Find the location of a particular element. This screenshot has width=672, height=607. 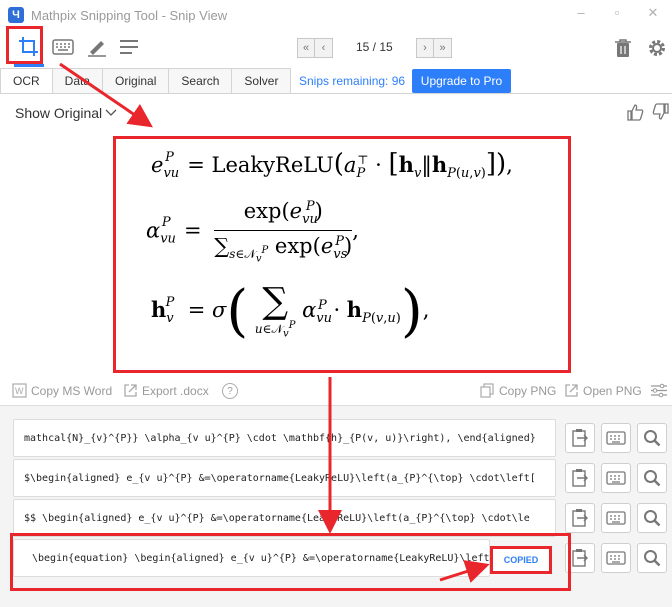

next-page-button: › is located at coordinates (425, 48).